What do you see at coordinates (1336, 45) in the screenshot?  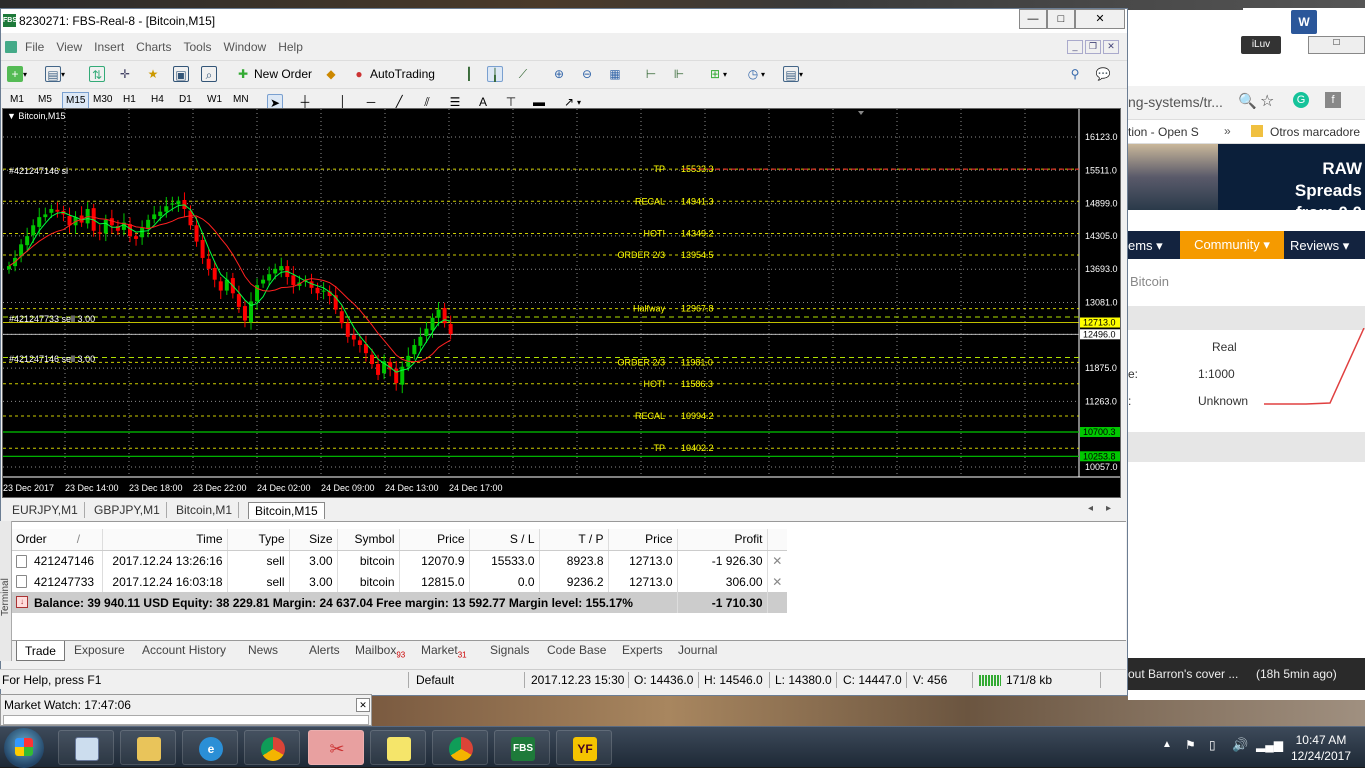 I see `browser-restore-button: □` at bounding box center [1336, 45].